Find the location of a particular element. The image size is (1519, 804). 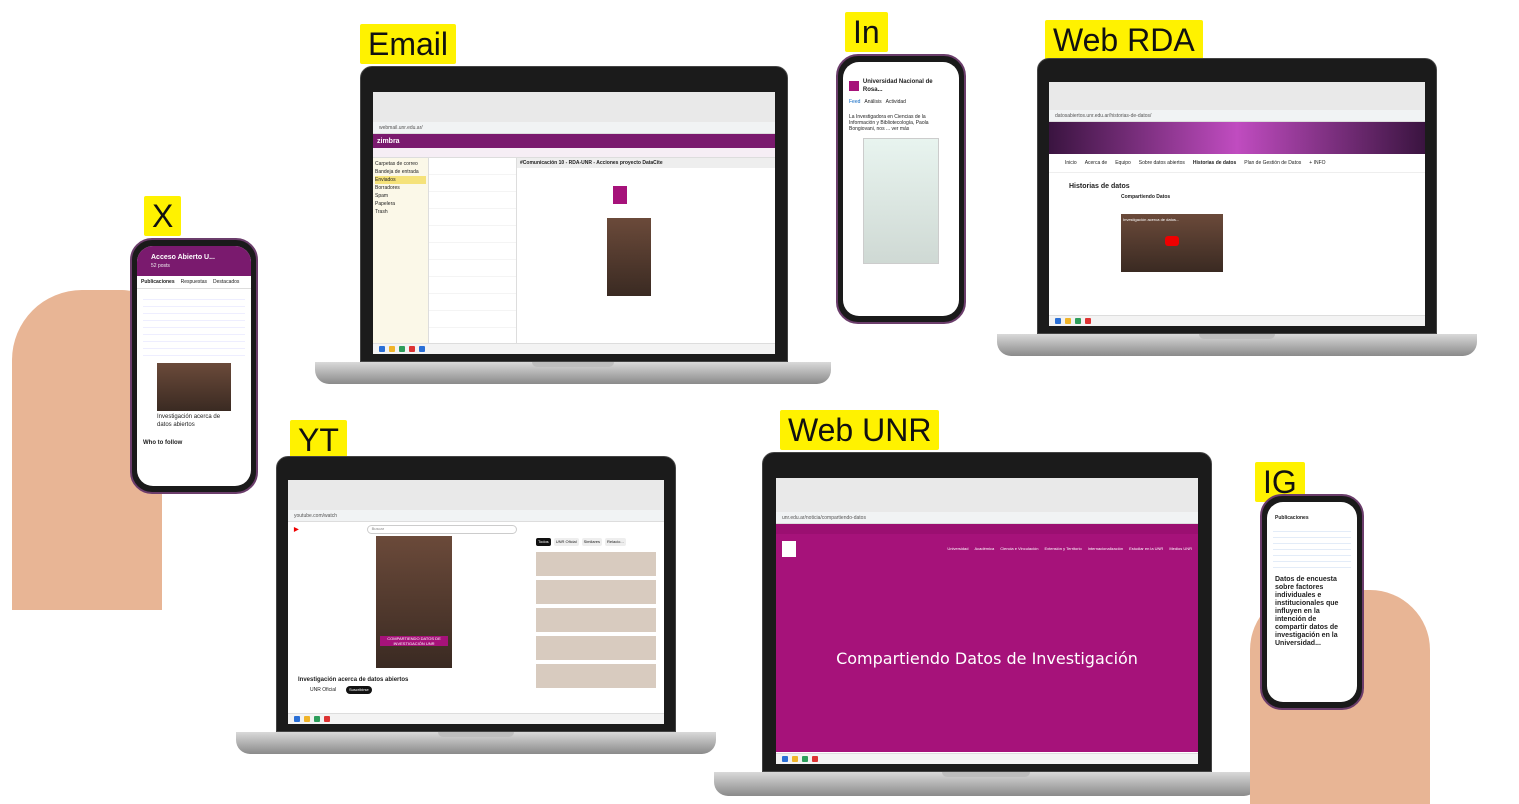

unr-nav-item: Estudiar en la UNR is located at coordinates (1146, 549).